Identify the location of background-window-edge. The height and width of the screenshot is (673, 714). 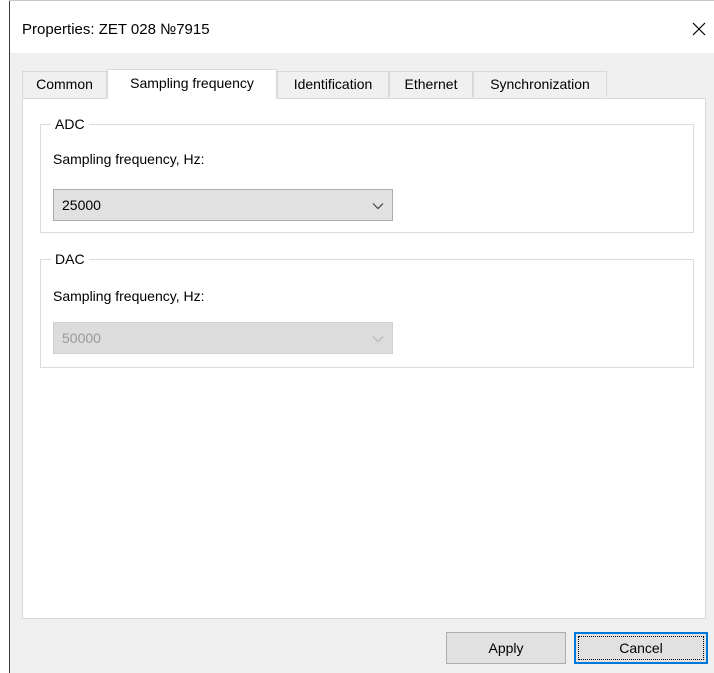
(5, 336).